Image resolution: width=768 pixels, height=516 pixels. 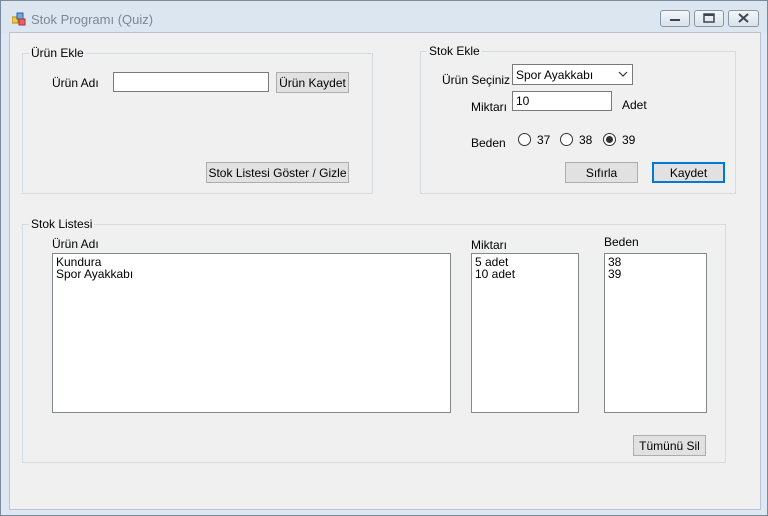 What do you see at coordinates (476, 80) in the screenshot?
I see `urun-seciniz-label: Ürün Seçiniz` at bounding box center [476, 80].